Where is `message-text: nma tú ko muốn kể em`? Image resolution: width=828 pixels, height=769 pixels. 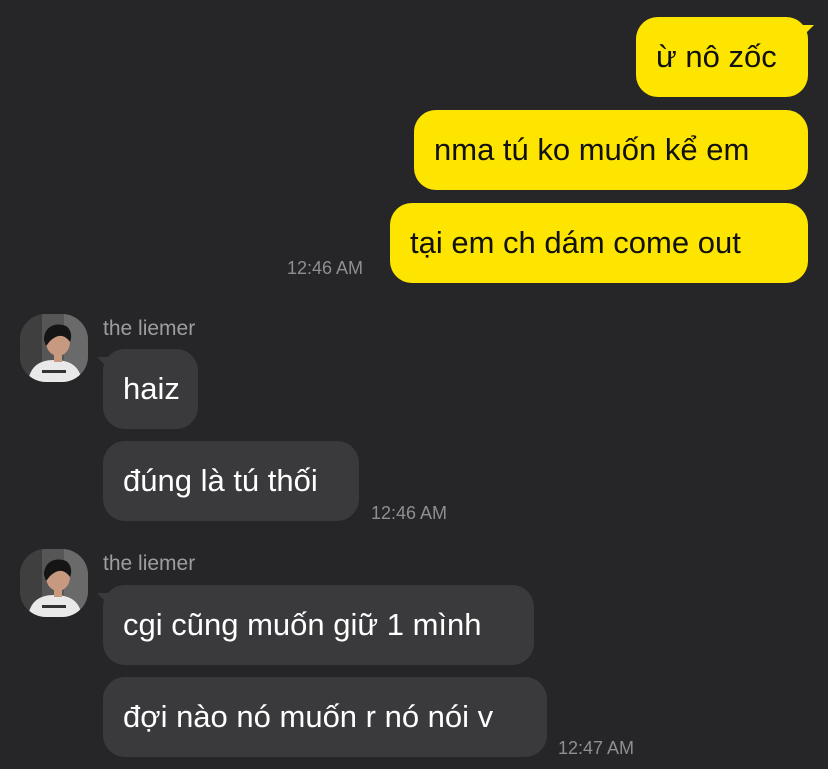
message-text: nma tú ko muốn kể em is located at coordinates (592, 149).